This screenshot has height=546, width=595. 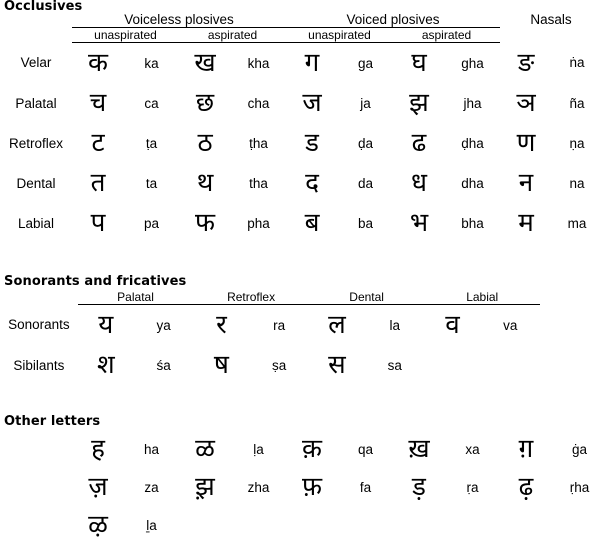 What do you see at coordinates (365, 63) in the screenshot?
I see `roman-ga: ga` at bounding box center [365, 63].